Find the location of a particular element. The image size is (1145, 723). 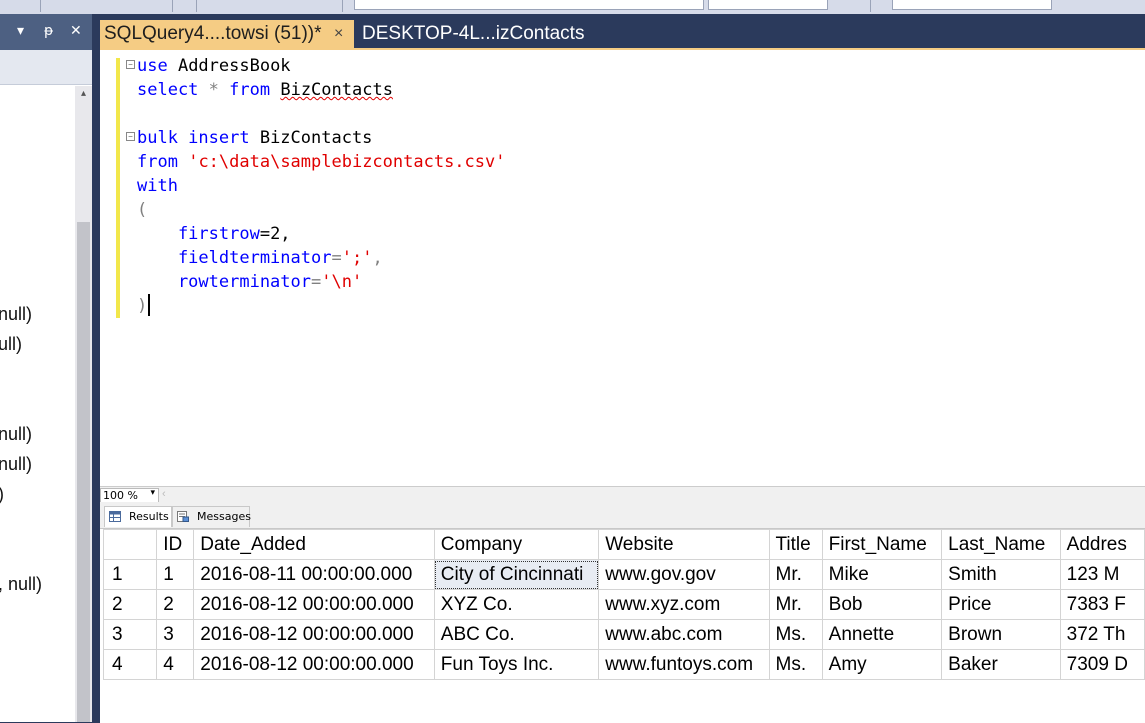

tree-item-text: , null) is located at coordinates (21, 584).